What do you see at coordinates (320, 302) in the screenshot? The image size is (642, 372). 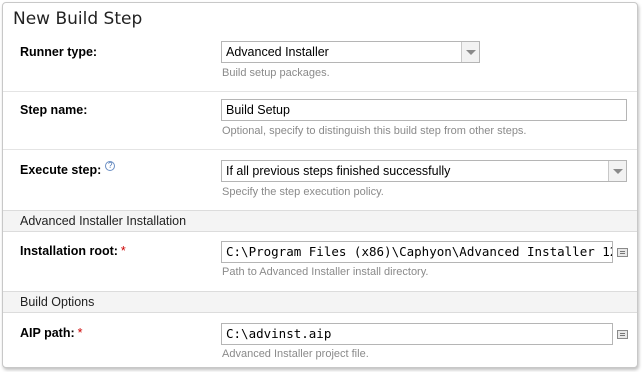 I see `section-header-build-options: Build Options` at bounding box center [320, 302].